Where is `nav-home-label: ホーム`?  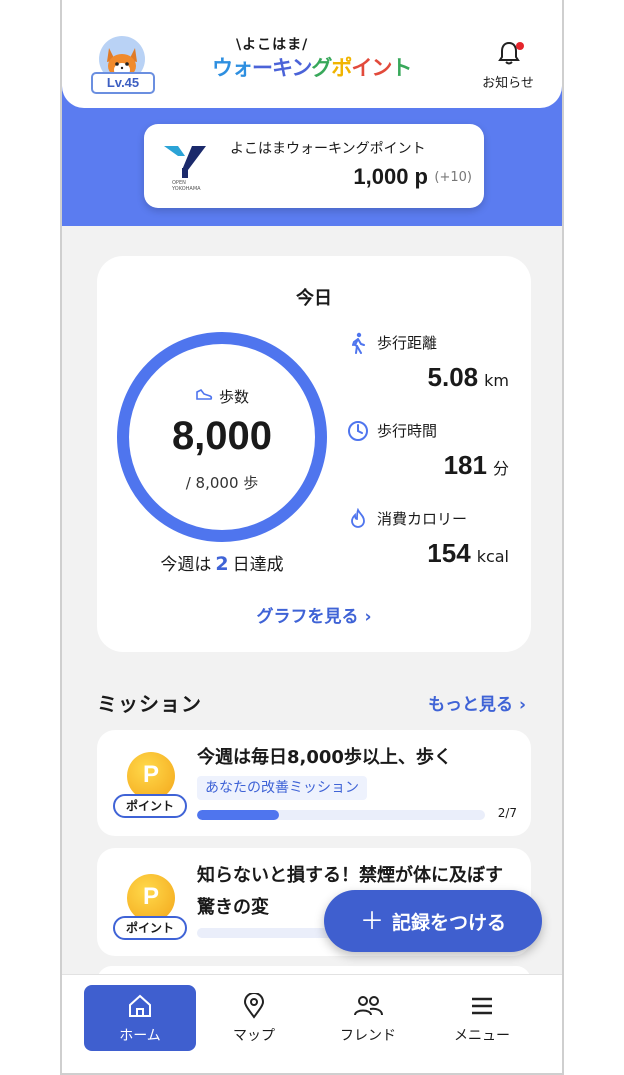 nav-home-label: ホーム is located at coordinates (140, 1036).